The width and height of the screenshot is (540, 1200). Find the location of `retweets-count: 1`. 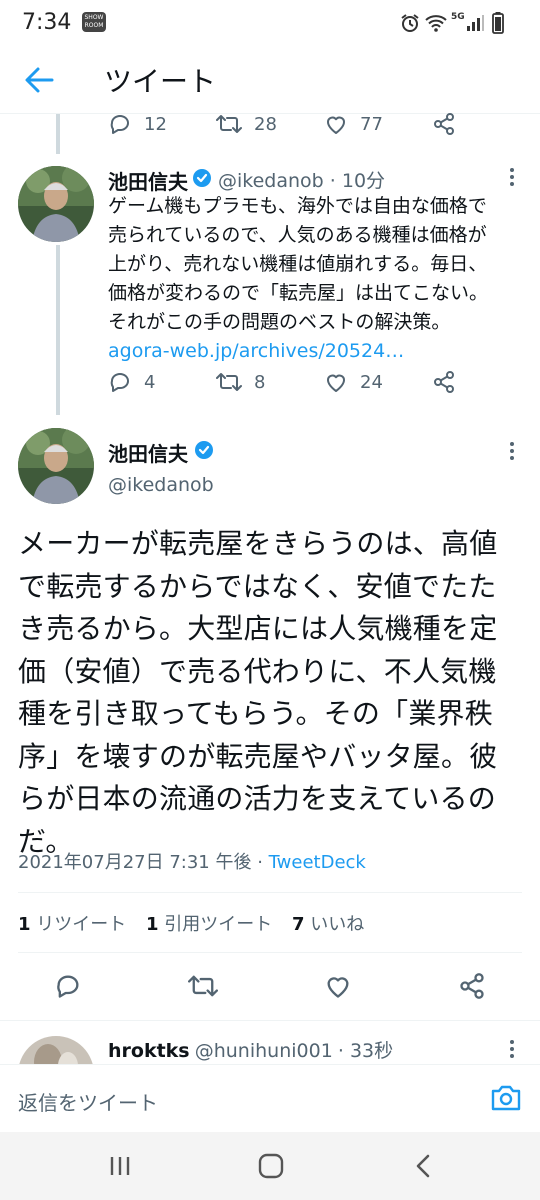

retweets-count: 1 is located at coordinates (24, 924).